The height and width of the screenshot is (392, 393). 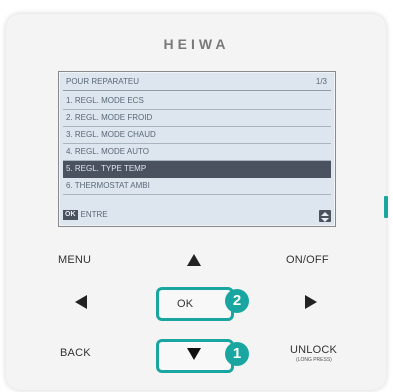 I want to click on menu-item-4: 4. REGL. MODE AUTO, so click(x=197, y=152).